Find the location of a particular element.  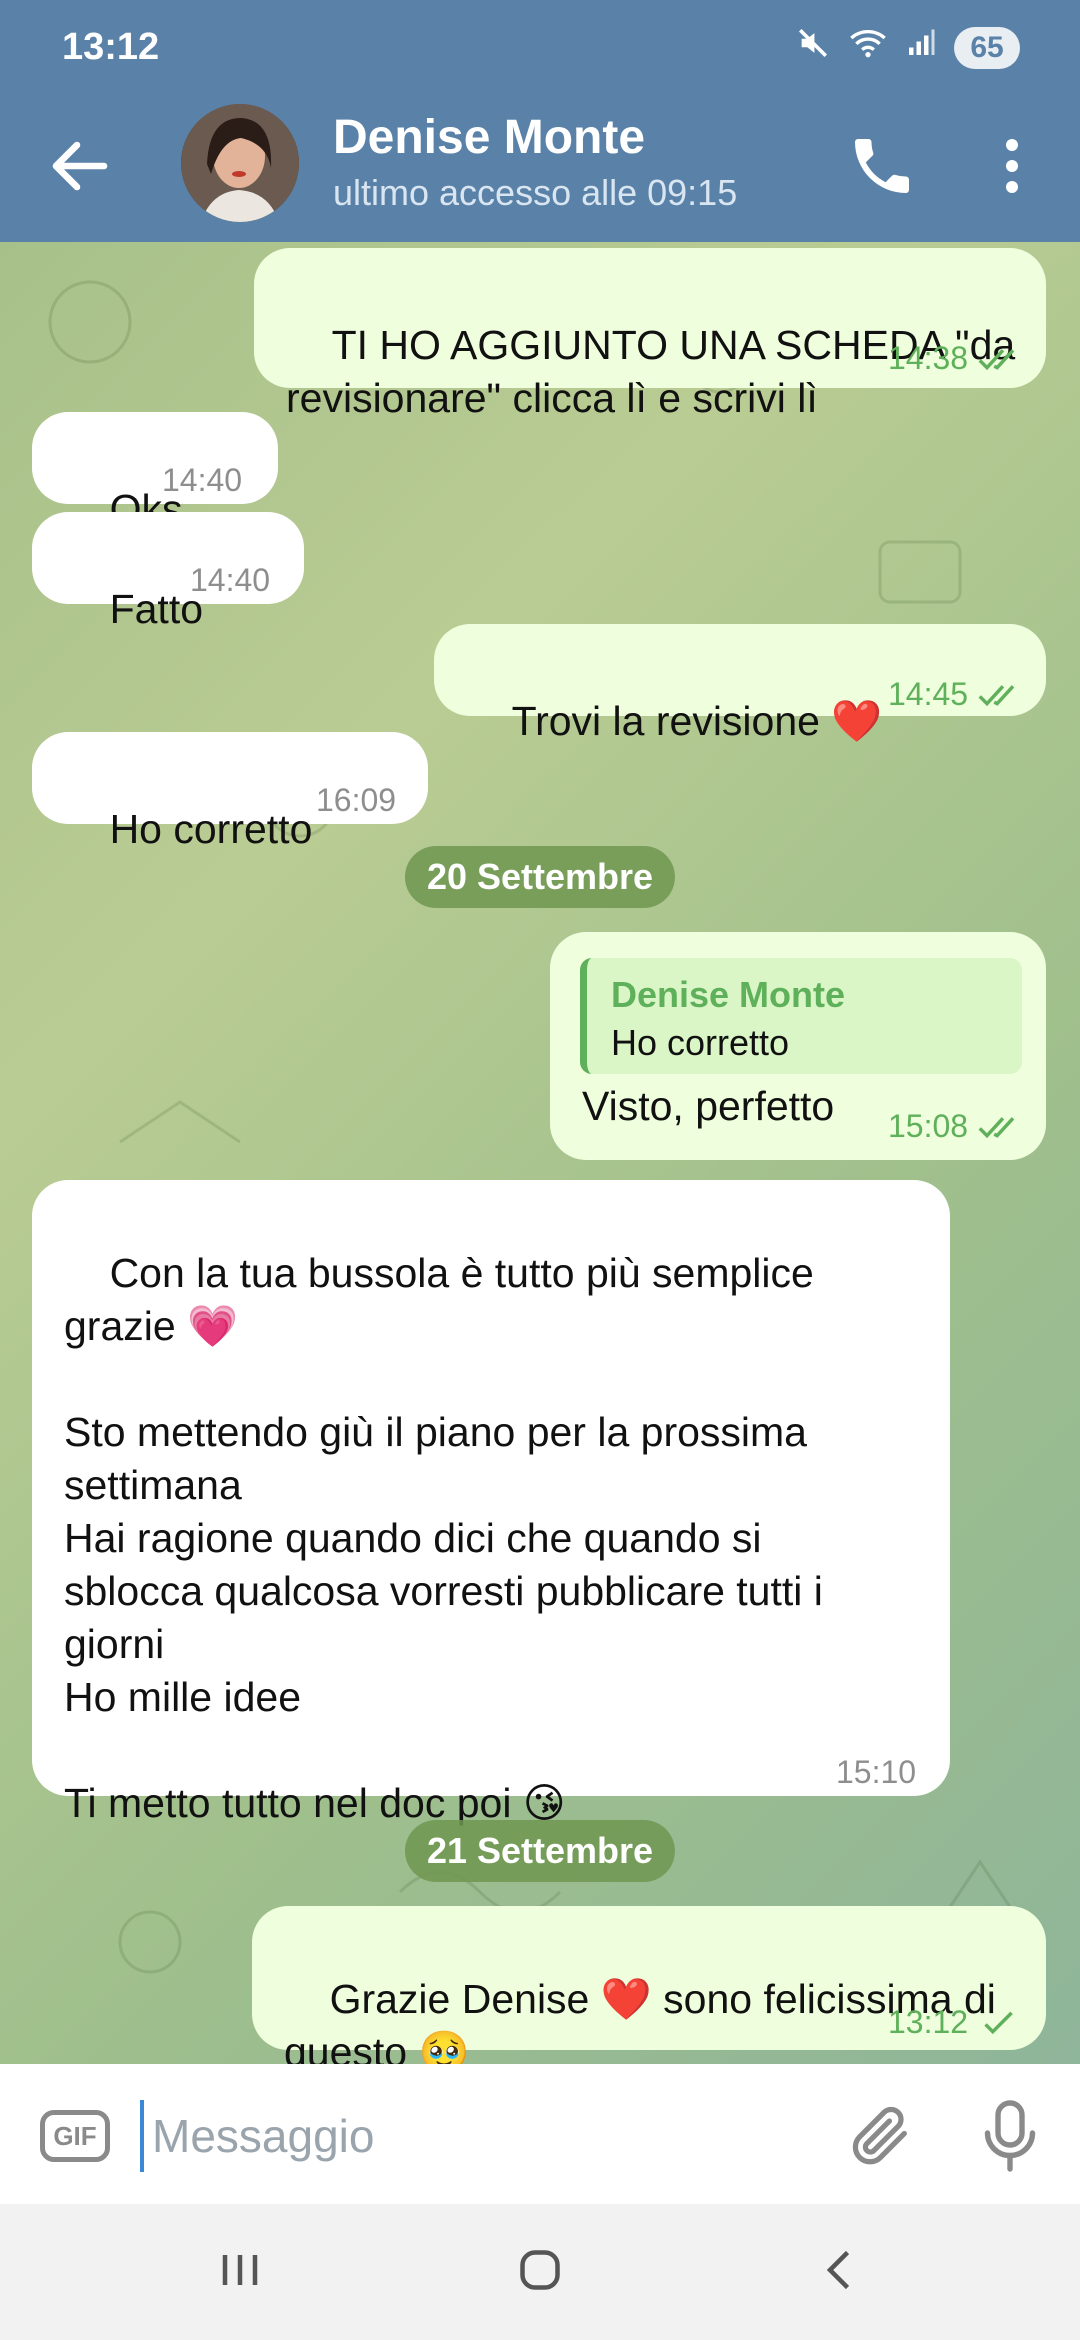

message-time: 14:38 is located at coordinates (928, 358).